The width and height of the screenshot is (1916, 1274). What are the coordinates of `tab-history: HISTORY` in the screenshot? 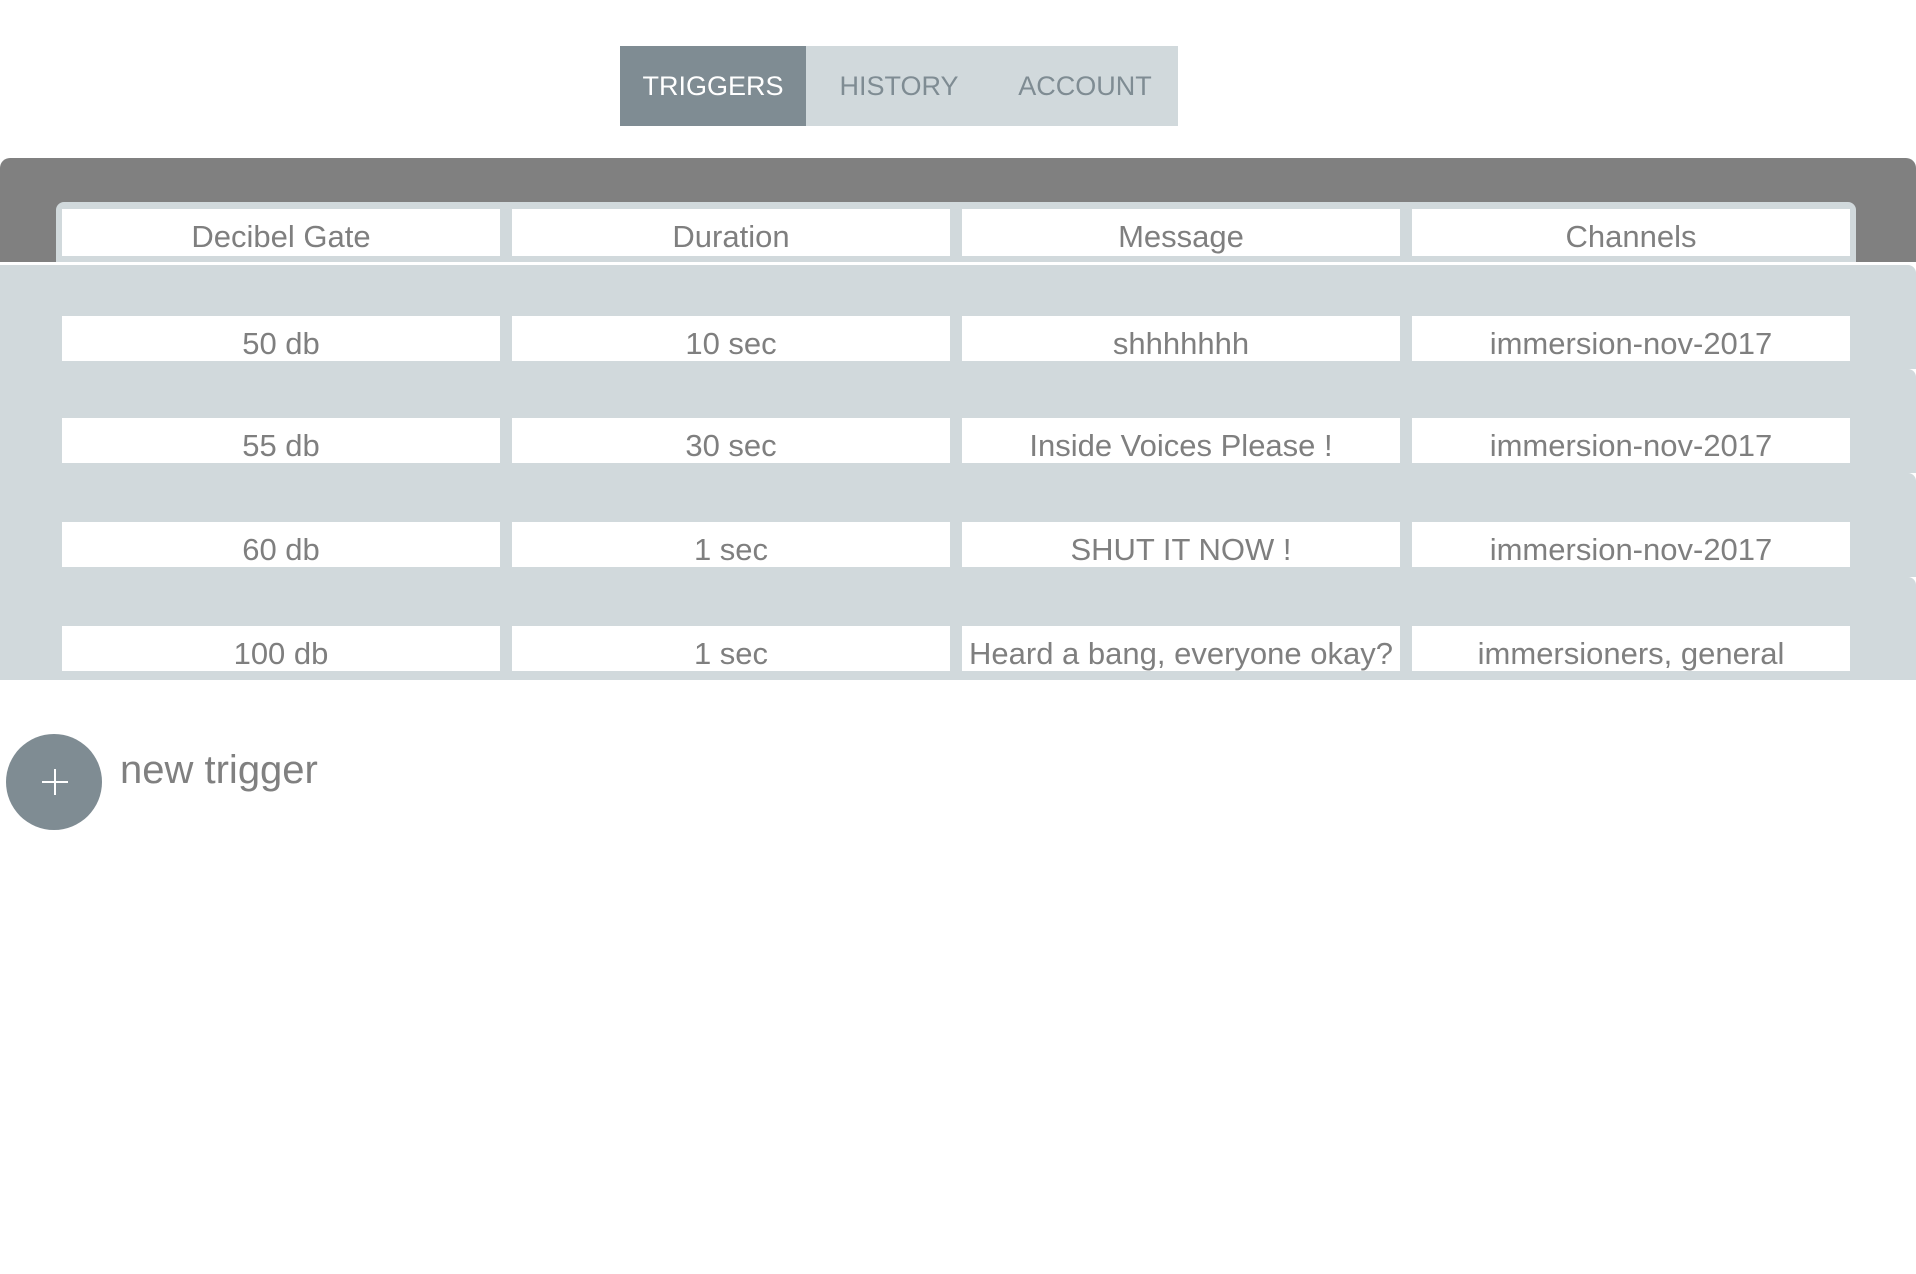 It's located at (899, 86).